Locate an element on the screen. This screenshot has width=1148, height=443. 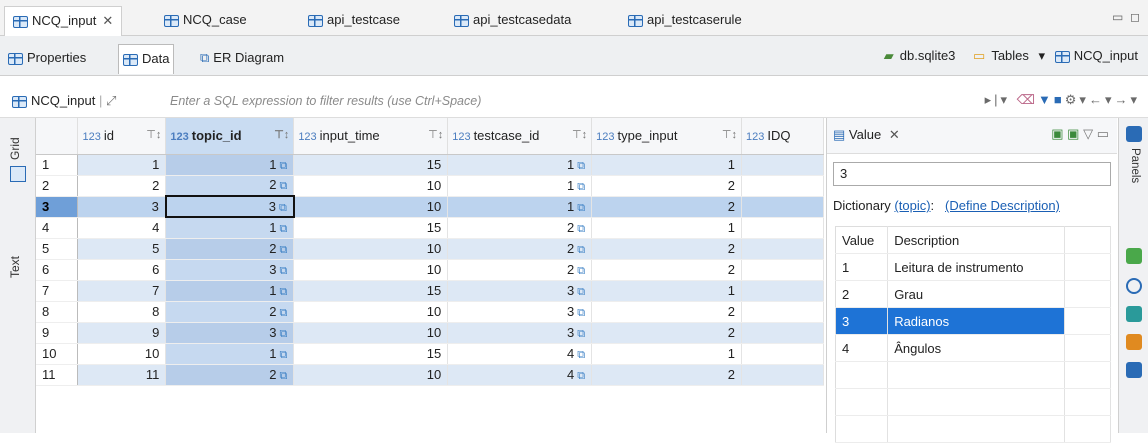
aggregate-icon is located at coordinates (1134, 286).